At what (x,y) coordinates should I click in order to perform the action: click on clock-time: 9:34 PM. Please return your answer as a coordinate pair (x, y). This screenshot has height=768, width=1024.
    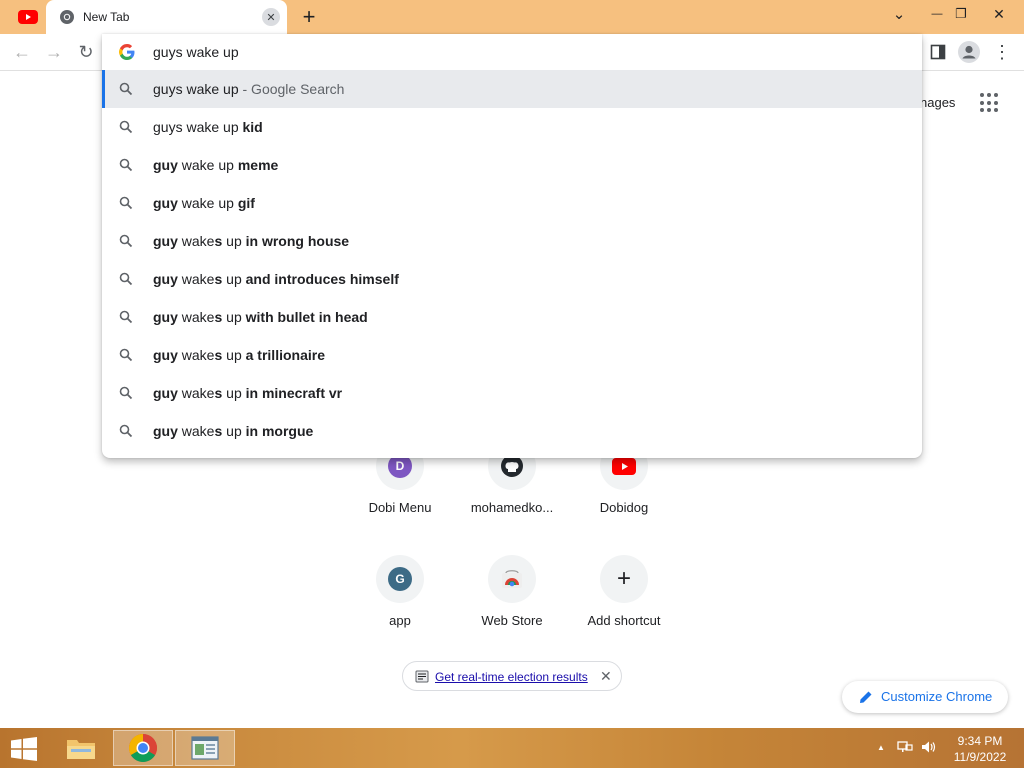
    Looking at the image, I should click on (980, 741).